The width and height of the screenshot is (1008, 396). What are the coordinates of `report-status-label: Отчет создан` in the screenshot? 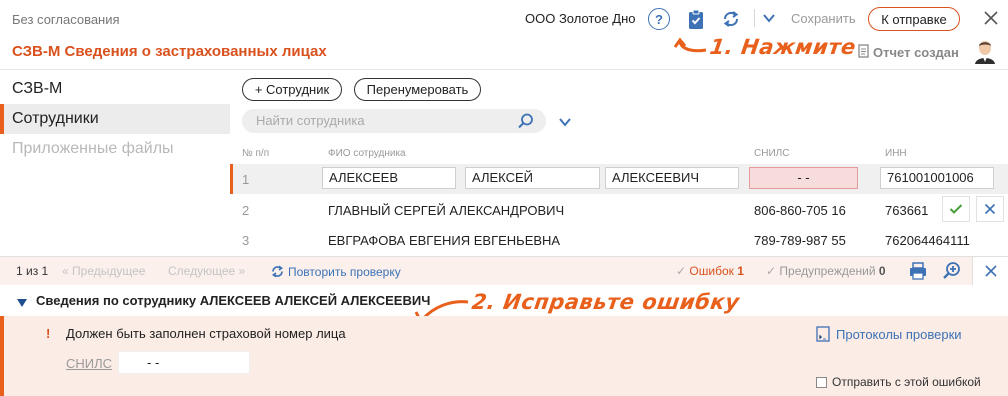 It's located at (916, 52).